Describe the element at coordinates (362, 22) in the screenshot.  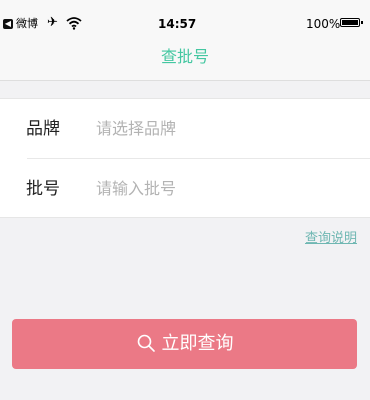
I see `battery-tip-icon` at that location.